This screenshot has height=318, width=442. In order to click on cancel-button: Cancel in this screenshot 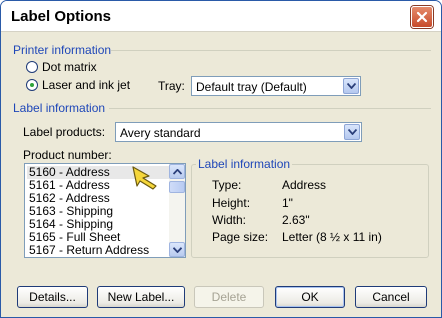, I will do `click(391, 297)`.